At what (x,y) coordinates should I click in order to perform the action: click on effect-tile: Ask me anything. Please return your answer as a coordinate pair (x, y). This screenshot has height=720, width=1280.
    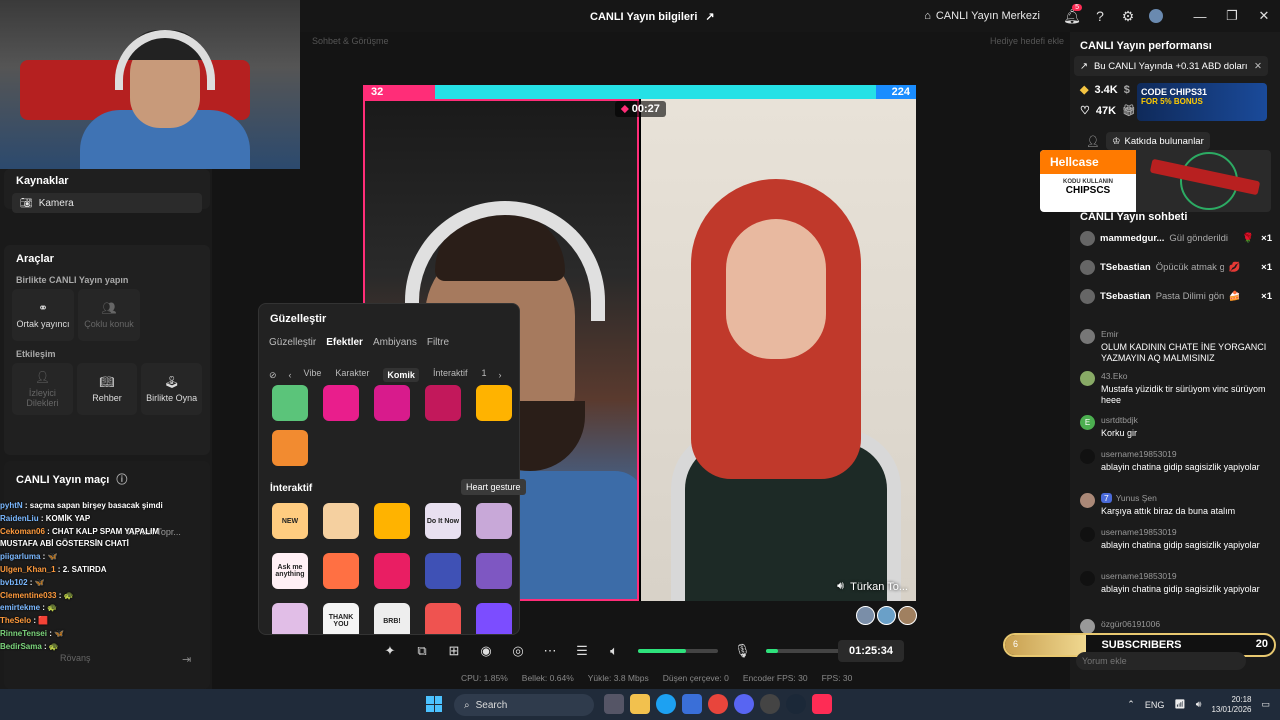
    Looking at the image, I should click on (290, 571).